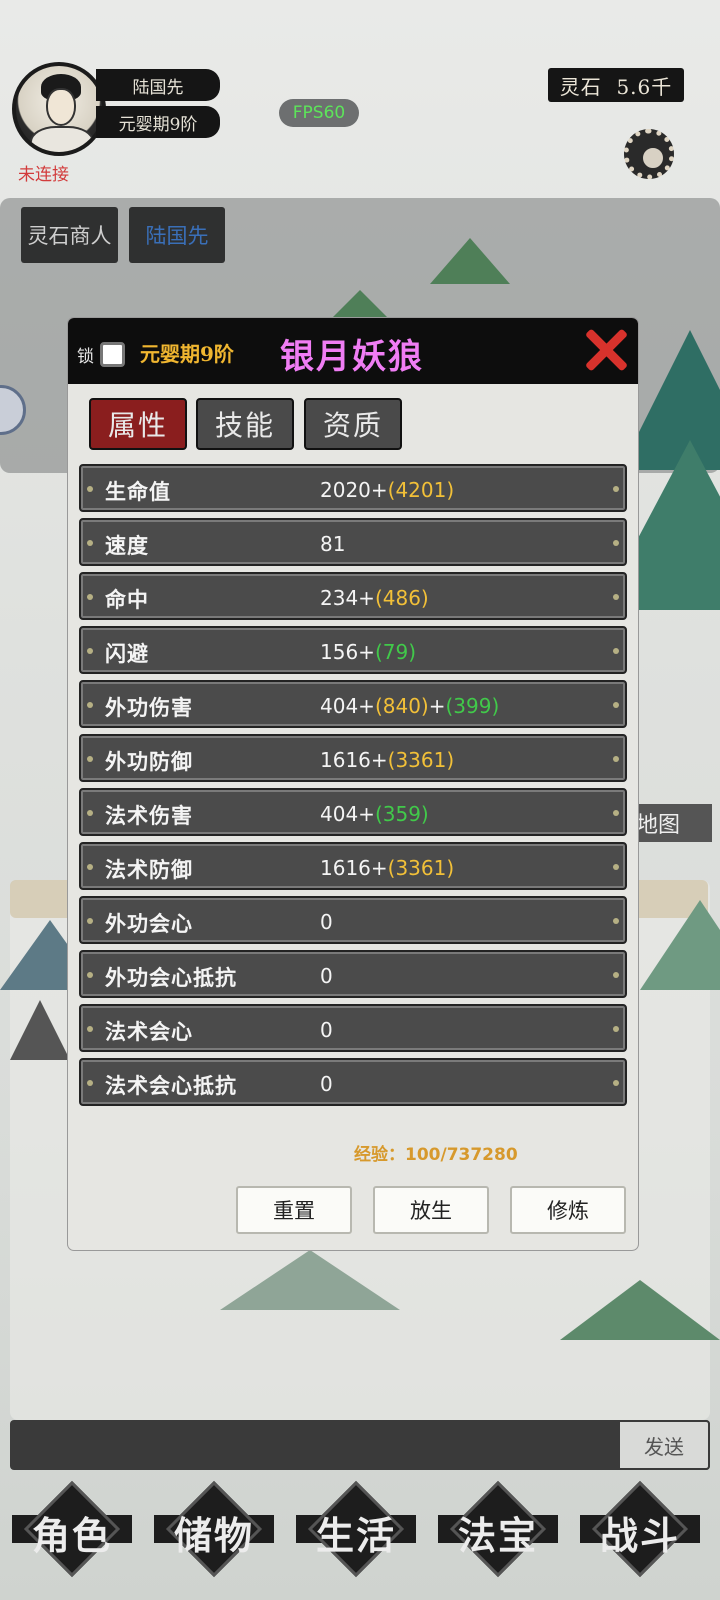 This screenshot has width=720, height=1600. I want to click on cultivate-button: 修炼, so click(568, 1210).